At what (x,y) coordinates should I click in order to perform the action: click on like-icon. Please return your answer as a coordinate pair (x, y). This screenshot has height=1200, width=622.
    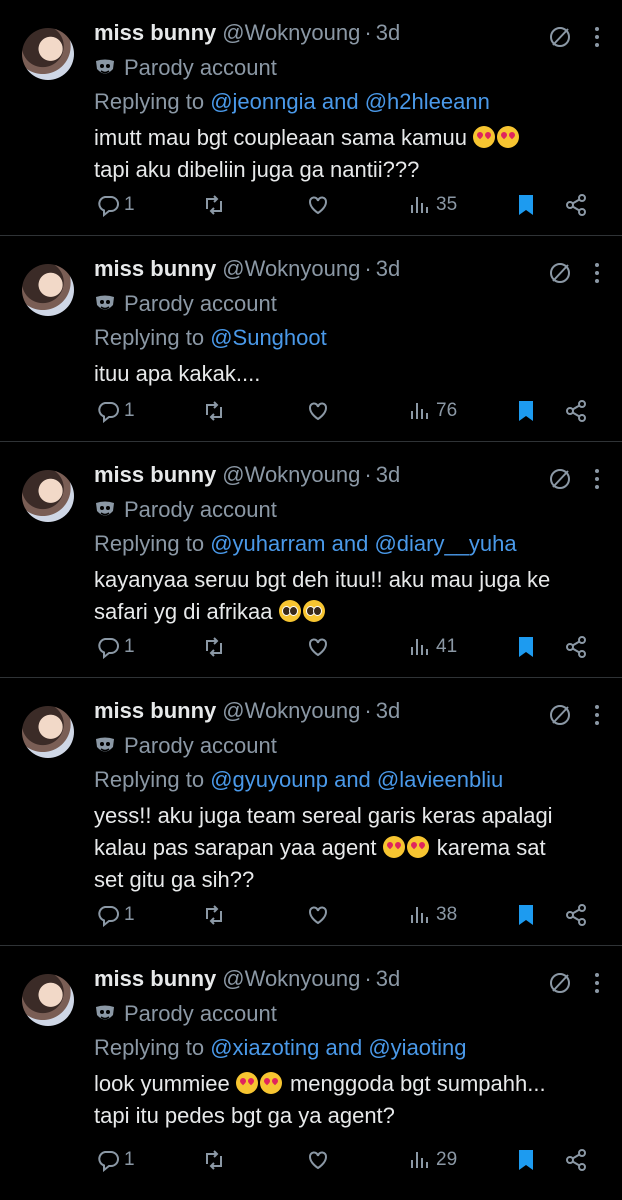
    Looking at the image, I should click on (318, 205).